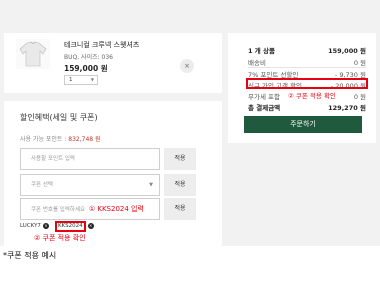 The width and height of the screenshot is (380, 292). What do you see at coordinates (180, 209) in the screenshot?
I see `coupon-code-apply-button: 적용` at bounding box center [180, 209].